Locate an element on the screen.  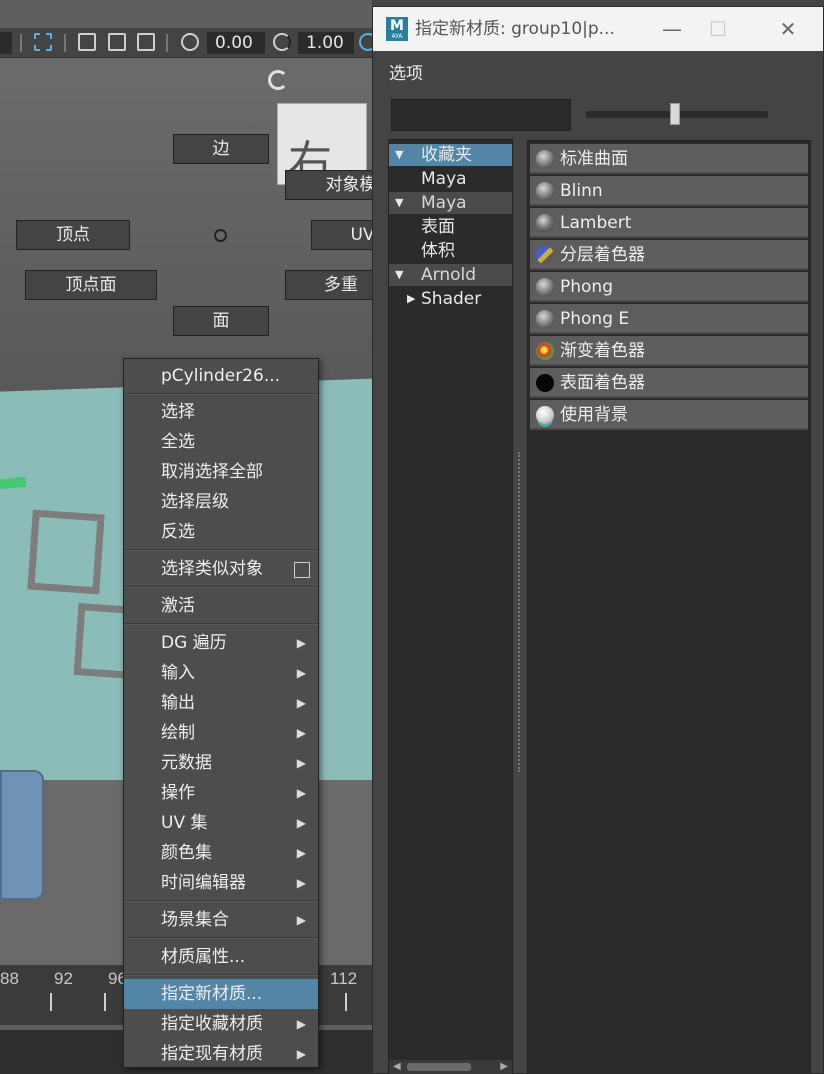
dialog-titlebar: M AYA 指定新材质: group10|p... — ☐ ✕ is located at coordinates (598, 29).